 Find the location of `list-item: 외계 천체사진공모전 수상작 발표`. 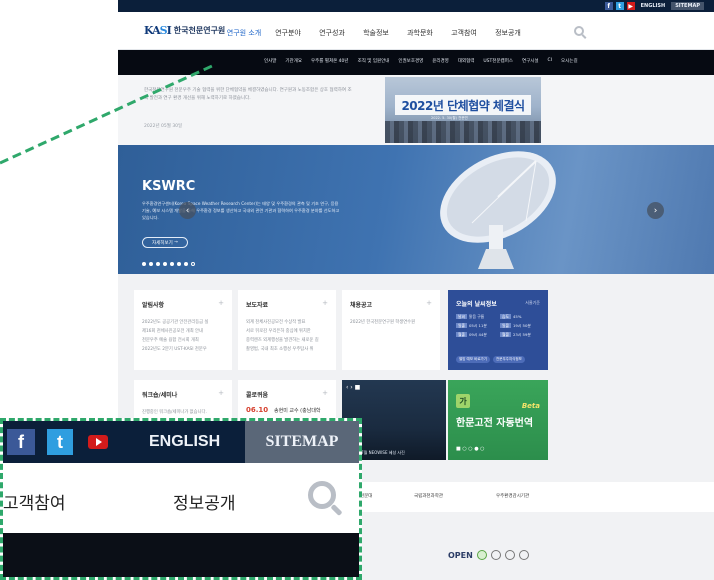

list-item: 외계 천체사진공모전 수상작 발표 is located at coordinates (282, 322).